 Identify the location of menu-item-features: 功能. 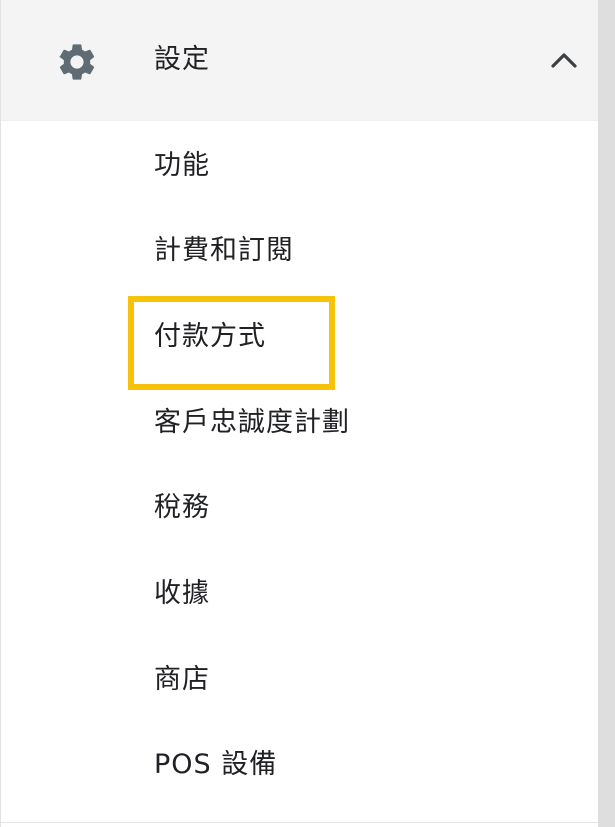
(182, 166).